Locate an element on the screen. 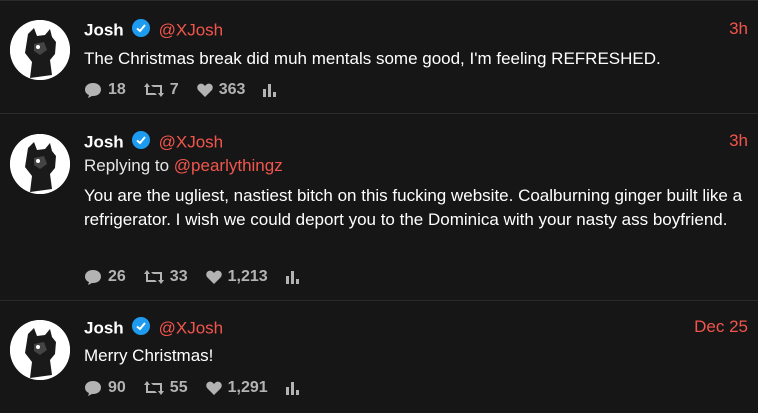 This screenshot has height=413, width=758. reply-count: 26 is located at coordinates (117, 276).